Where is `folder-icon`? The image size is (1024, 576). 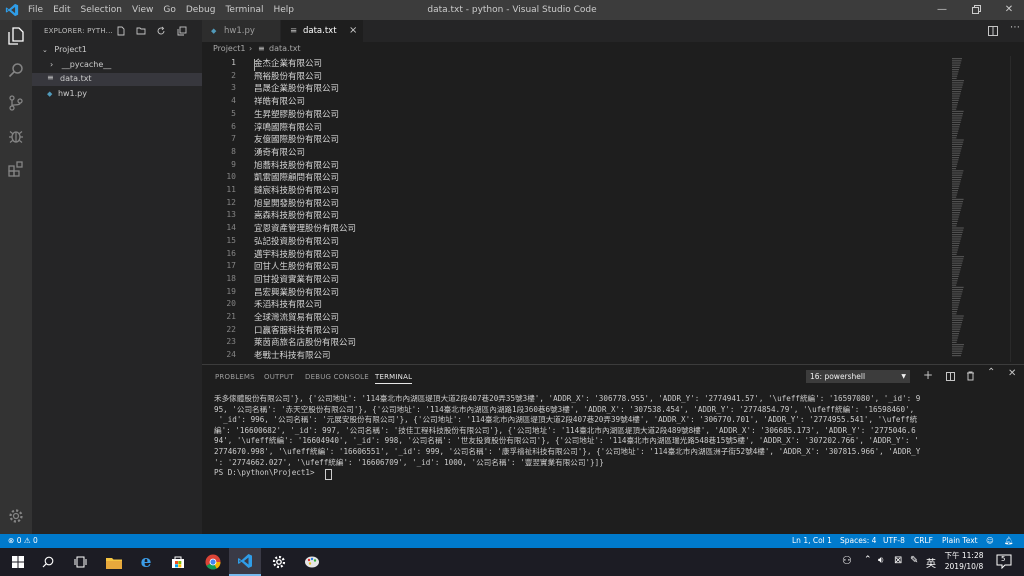 folder-icon is located at coordinates (114, 563).